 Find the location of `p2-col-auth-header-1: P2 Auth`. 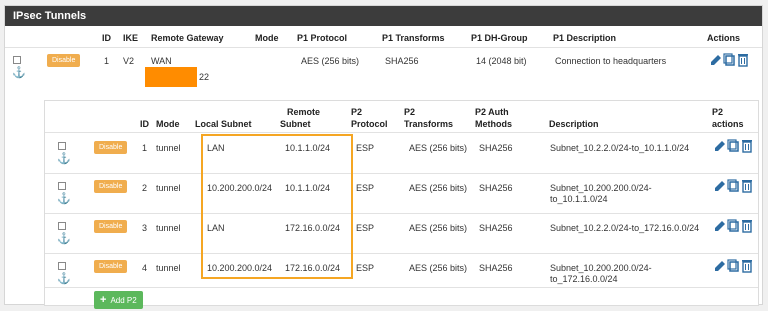

p2-col-auth-header-1: P2 Auth is located at coordinates (492, 112).